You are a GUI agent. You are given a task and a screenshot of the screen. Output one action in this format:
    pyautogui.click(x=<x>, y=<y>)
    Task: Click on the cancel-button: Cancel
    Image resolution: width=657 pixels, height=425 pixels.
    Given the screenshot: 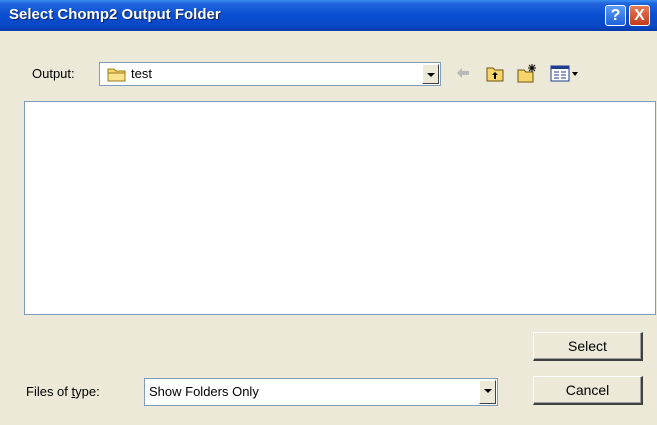 What is the action you would take?
    pyautogui.click(x=588, y=390)
    